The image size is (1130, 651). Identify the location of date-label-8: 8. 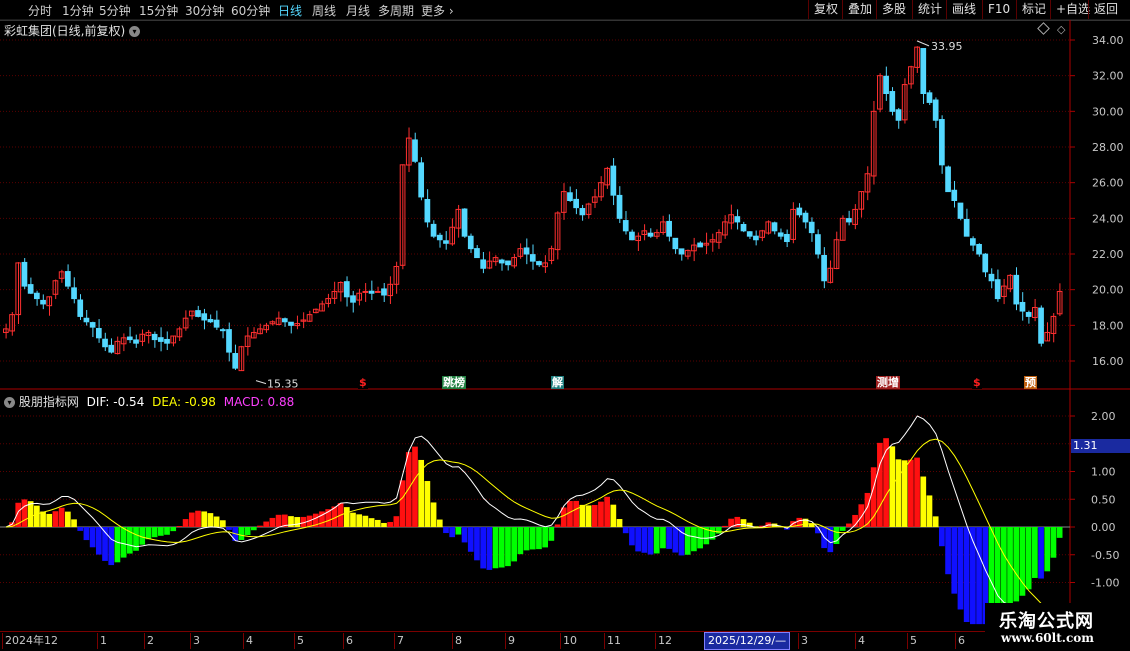
(457, 641).